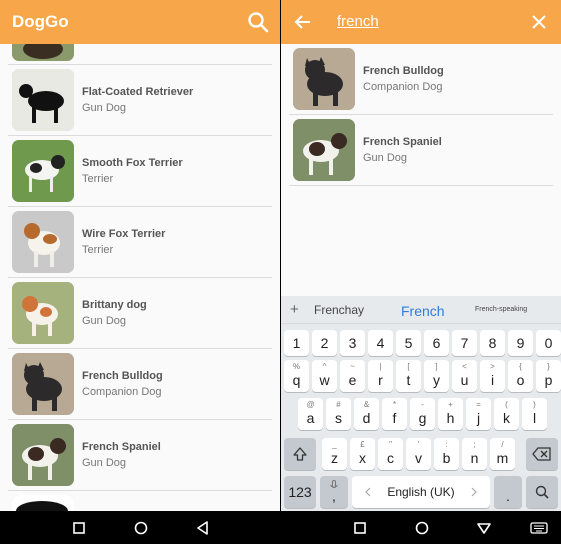 Image resolution: width=561 pixels, height=544 pixels. I want to click on key-label: y, so click(436, 380).